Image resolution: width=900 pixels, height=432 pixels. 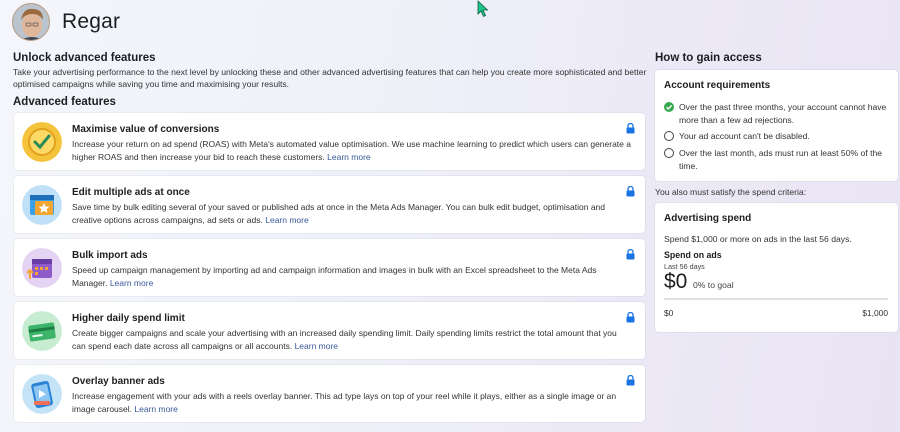 I want to click on range-min-label: $0, so click(x=669, y=313).